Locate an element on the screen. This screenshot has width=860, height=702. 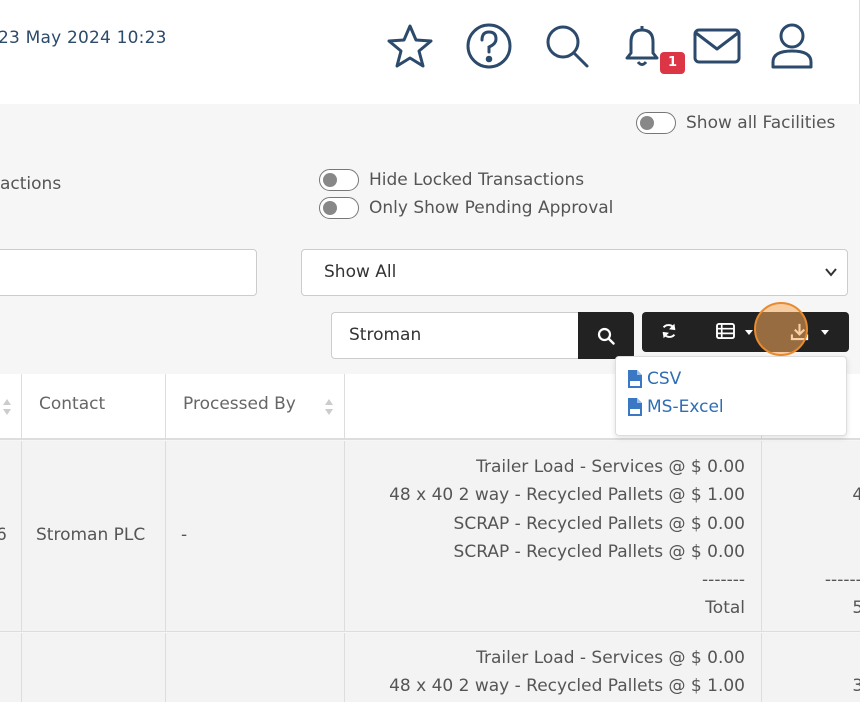
transactions-label-partial: actions is located at coordinates (31, 184).